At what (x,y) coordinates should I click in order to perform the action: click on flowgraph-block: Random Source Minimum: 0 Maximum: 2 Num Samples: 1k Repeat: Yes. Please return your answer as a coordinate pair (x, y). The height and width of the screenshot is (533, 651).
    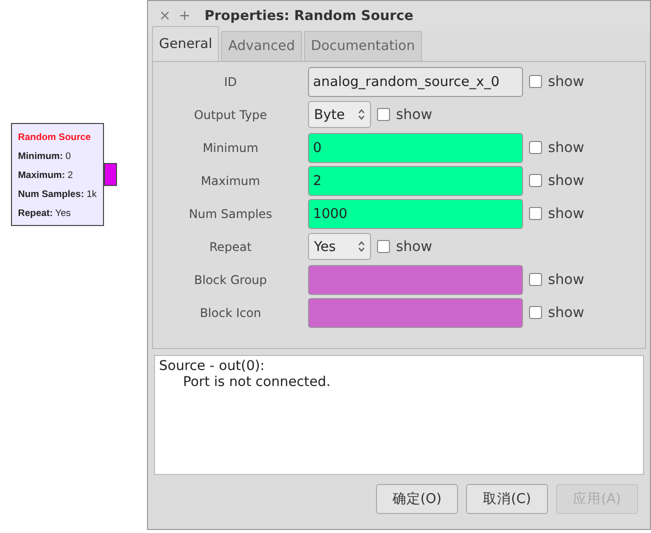
    Looking at the image, I should click on (57, 174).